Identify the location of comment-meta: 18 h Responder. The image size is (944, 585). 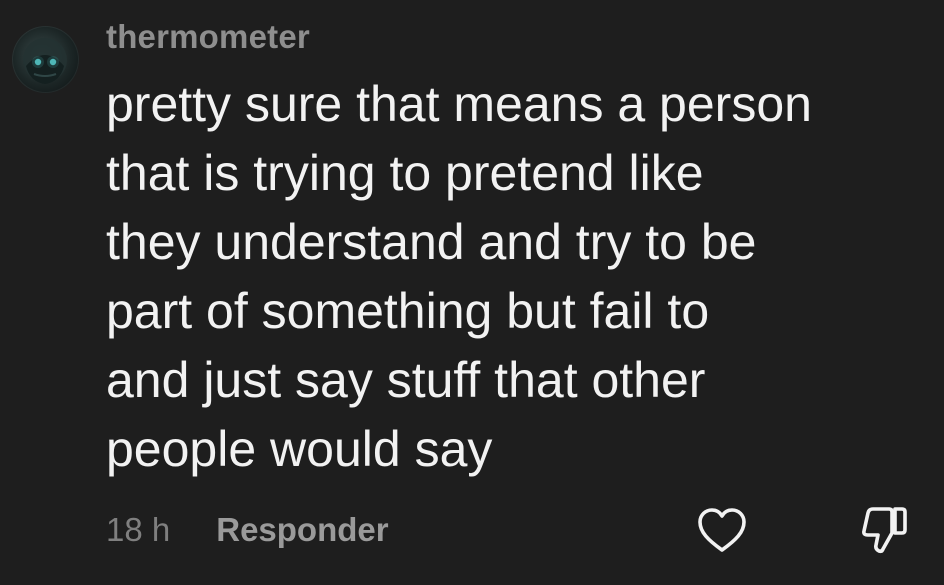
(247, 530).